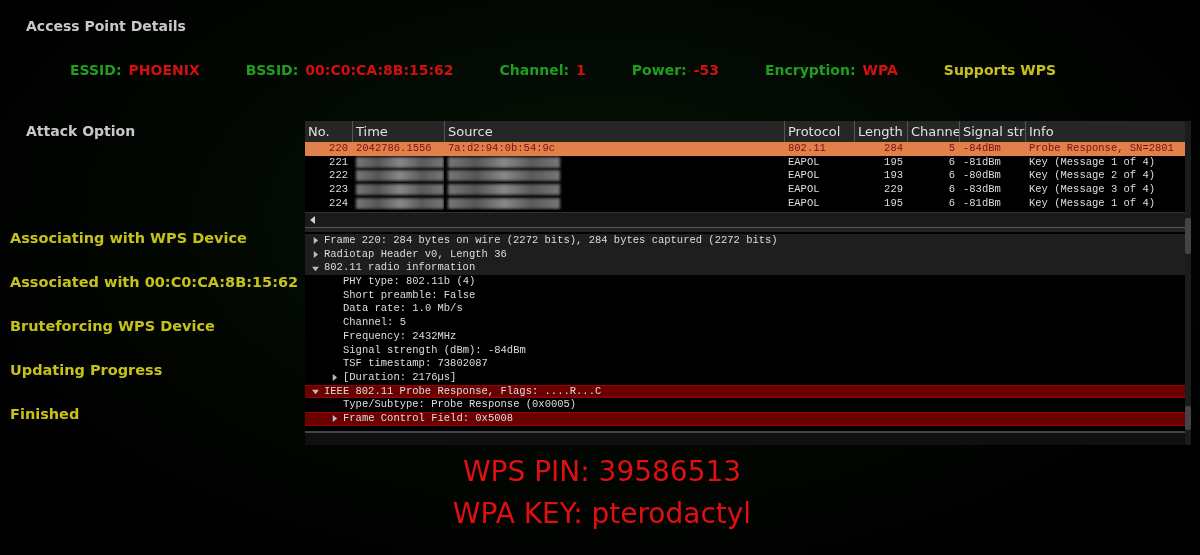  What do you see at coordinates (502, 148) in the screenshot?
I see `table-cell: 7a:d2:94:0b:54:9c` at bounding box center [502, 148].